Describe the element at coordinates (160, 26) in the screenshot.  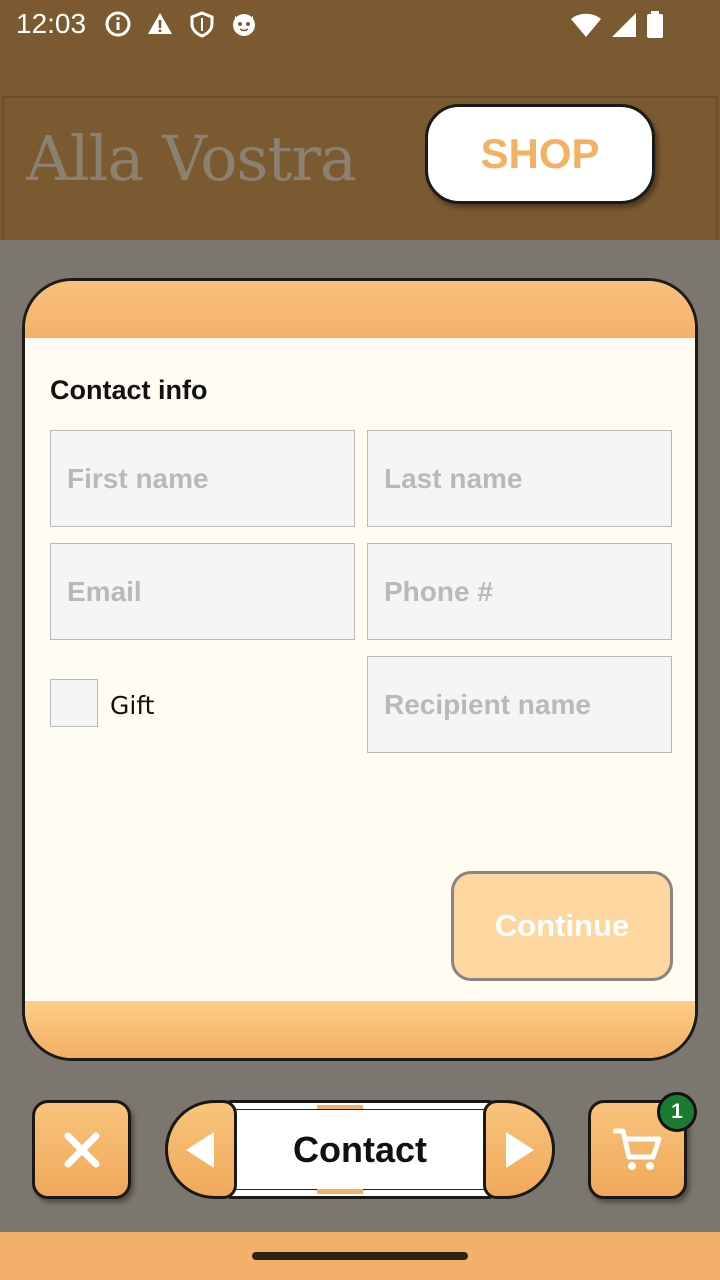
I see `warning-icon` at that location.